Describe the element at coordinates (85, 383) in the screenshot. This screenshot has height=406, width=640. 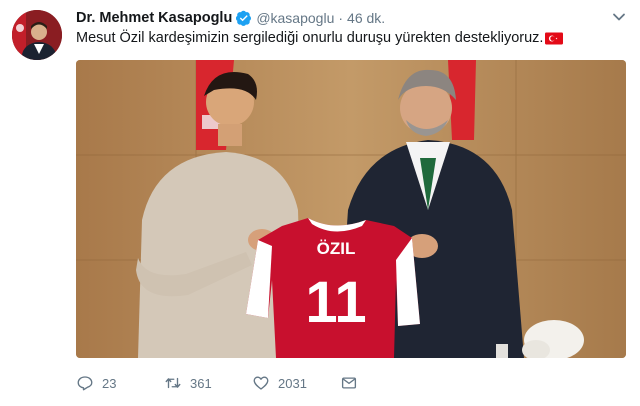
I see `reply-icon` at that location.